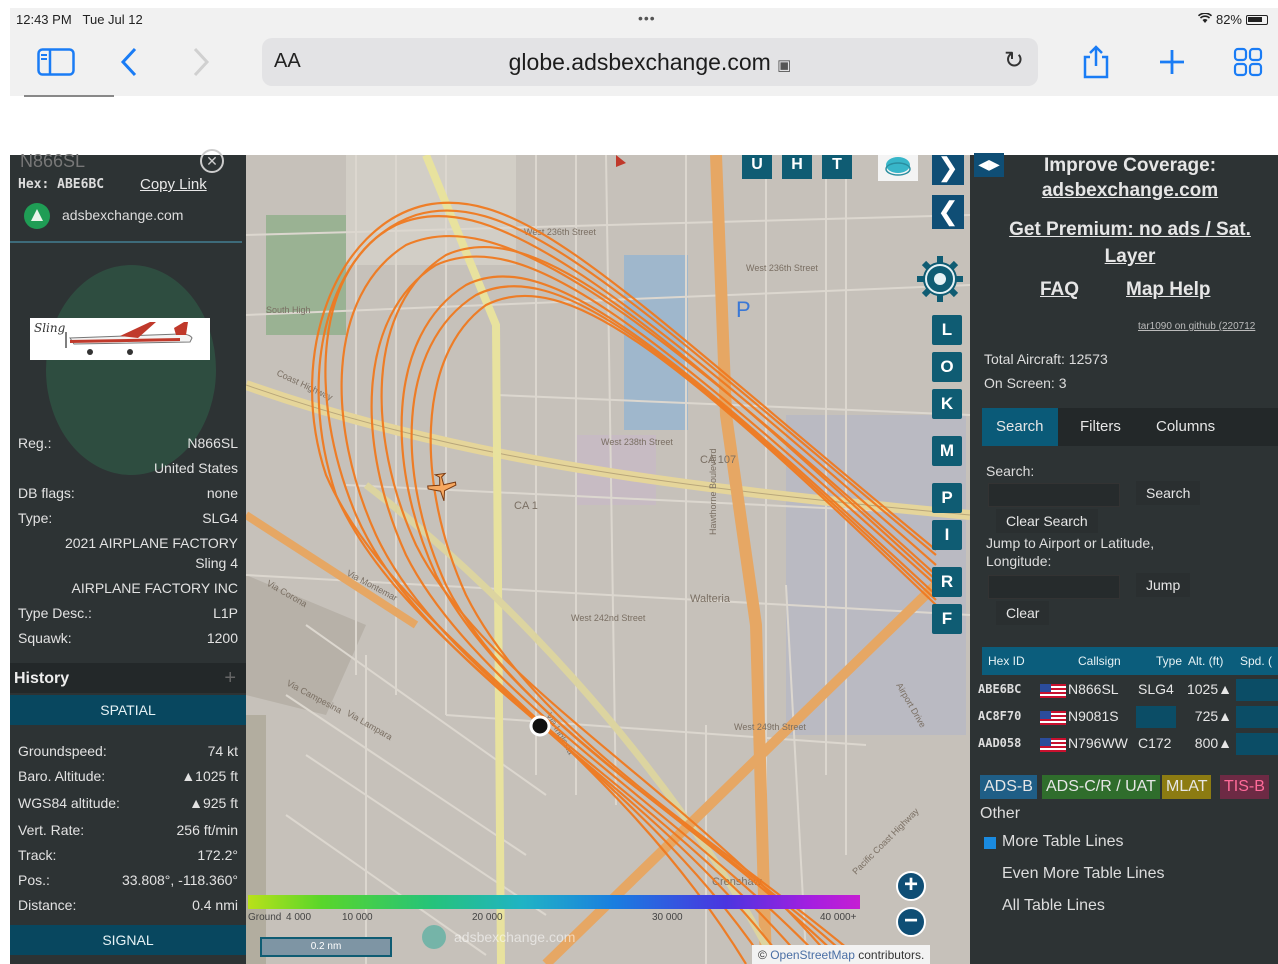 The width and height of the screenshot is (1278, 964). What do you see at coordinates (608, 618) in the screenshot?
I see `street-label: West 242nd Street` at bounding box center [608, 618].